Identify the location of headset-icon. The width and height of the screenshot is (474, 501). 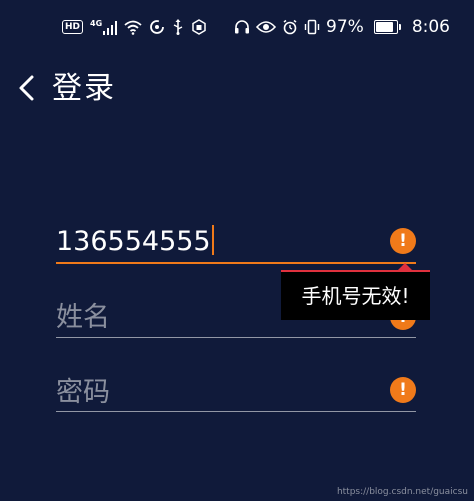
(242, 27).